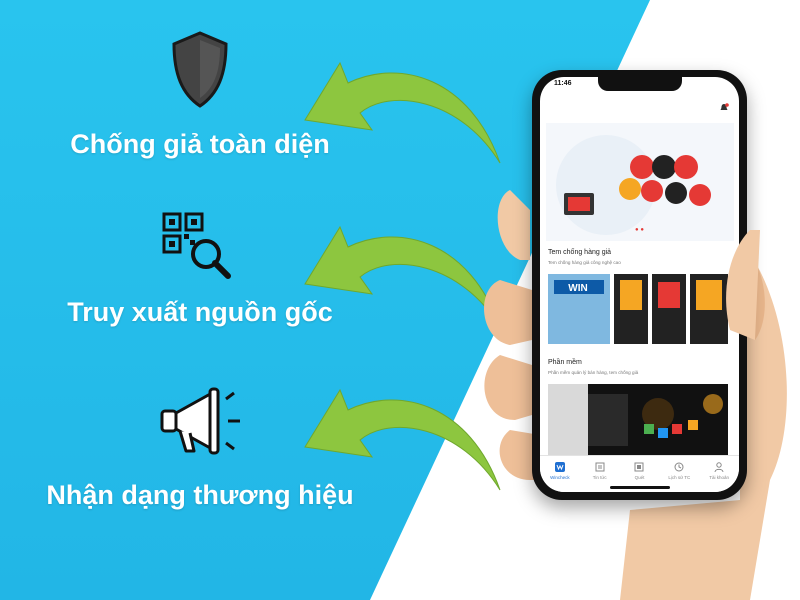 Image resolution: width=800 pixels, height=600 pixels. I want to click on tab-label: Quét, so click(639, 477).